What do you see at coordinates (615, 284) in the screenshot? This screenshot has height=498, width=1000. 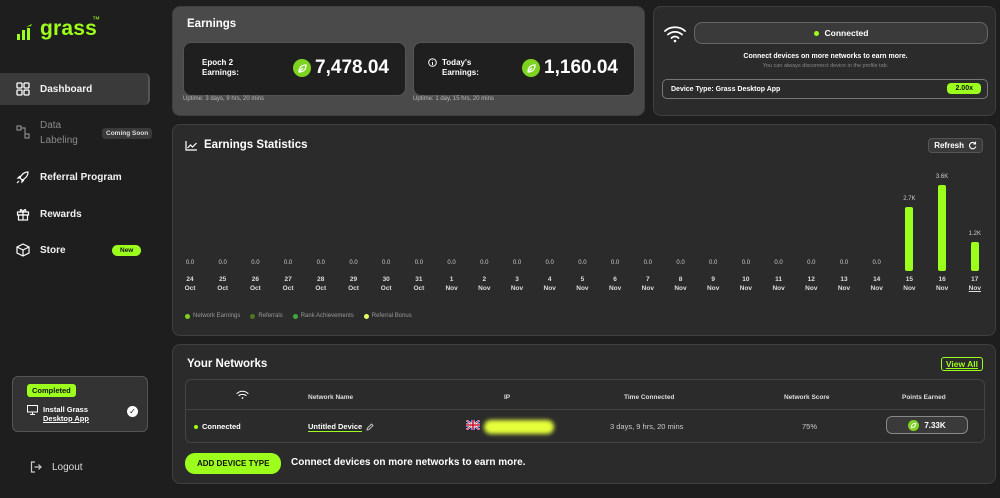 I see `x-tick-label: 6 Nov` at bounding box center [615, 284].